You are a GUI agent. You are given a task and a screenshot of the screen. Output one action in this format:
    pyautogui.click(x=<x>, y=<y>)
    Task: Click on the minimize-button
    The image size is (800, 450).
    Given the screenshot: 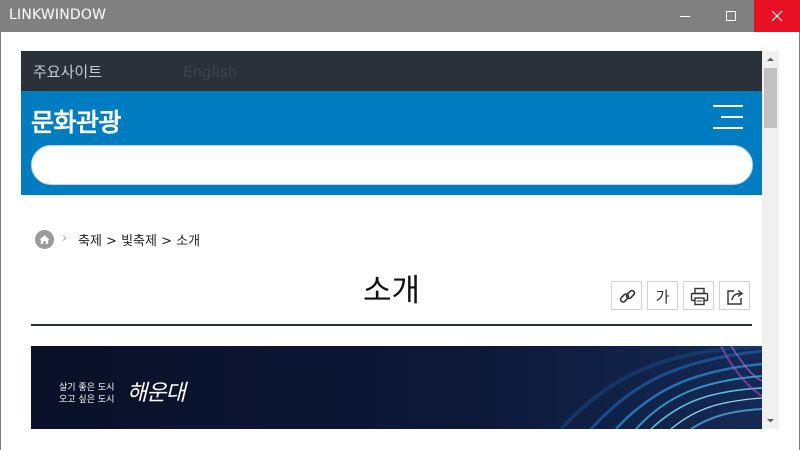 What is the action you would take?
    pyautogui.click(x=685, y=16)
    